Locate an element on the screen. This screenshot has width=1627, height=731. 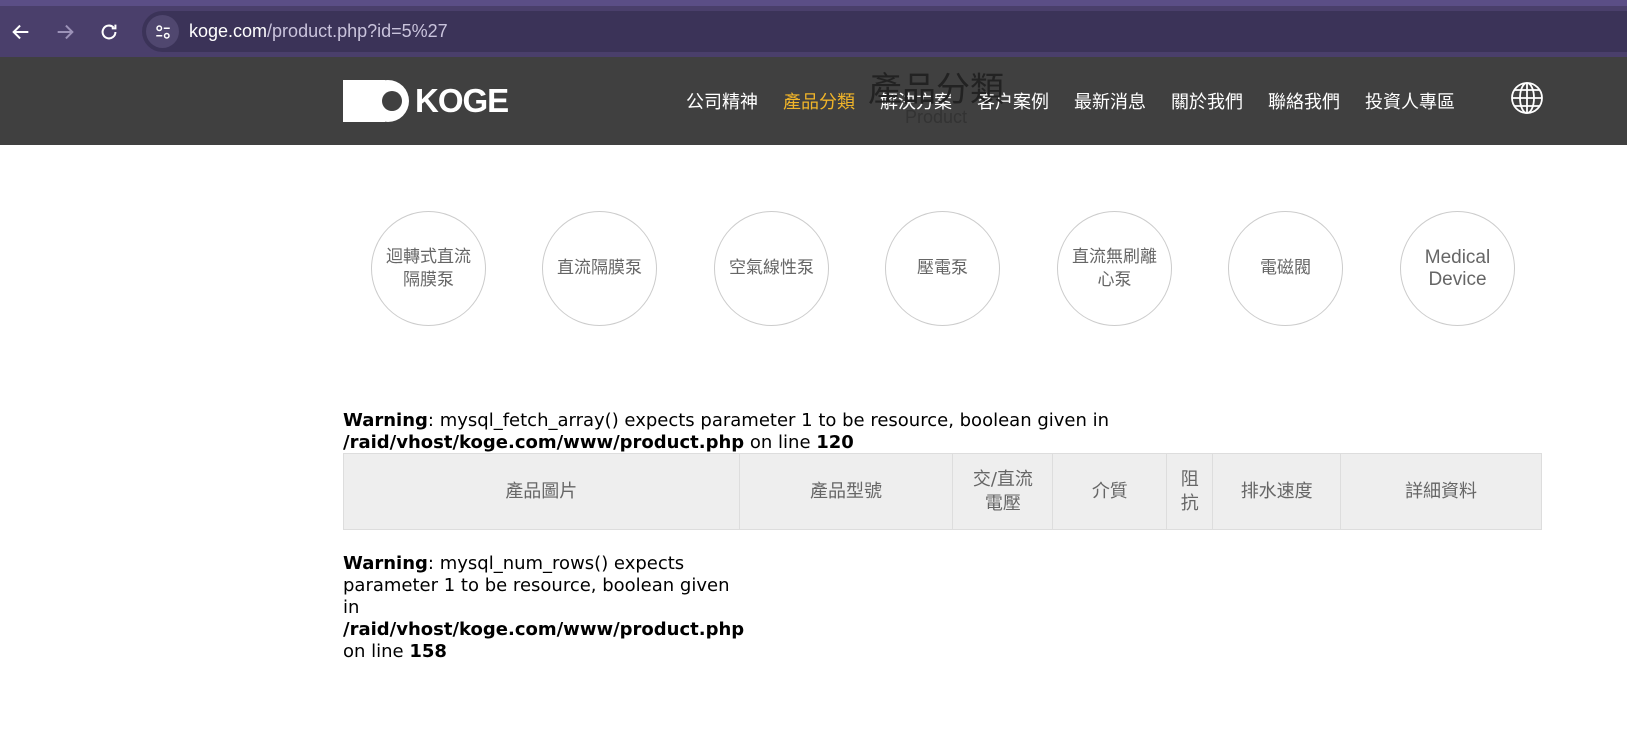
nav-item-product-categories: 產品分類 is located at coordinates (819, 101).